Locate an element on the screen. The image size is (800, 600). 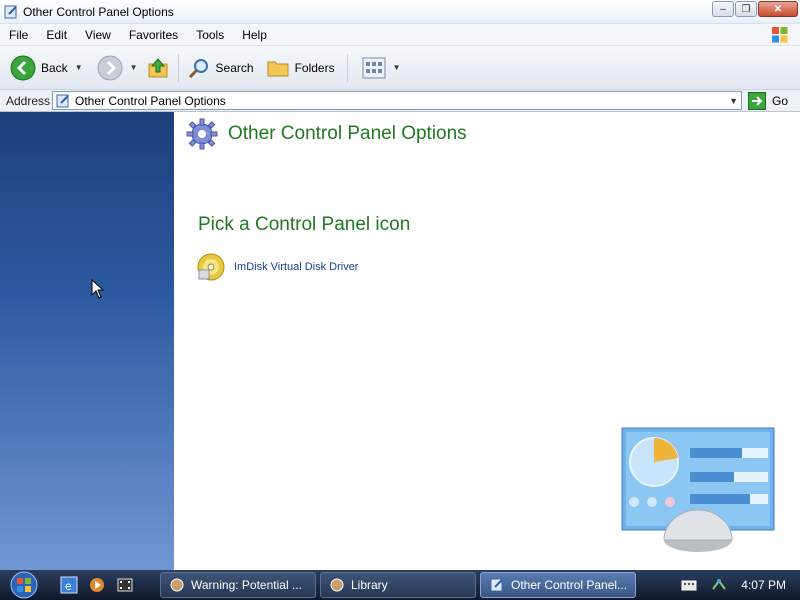
back-label: Back is located at coordinates (54, 67).